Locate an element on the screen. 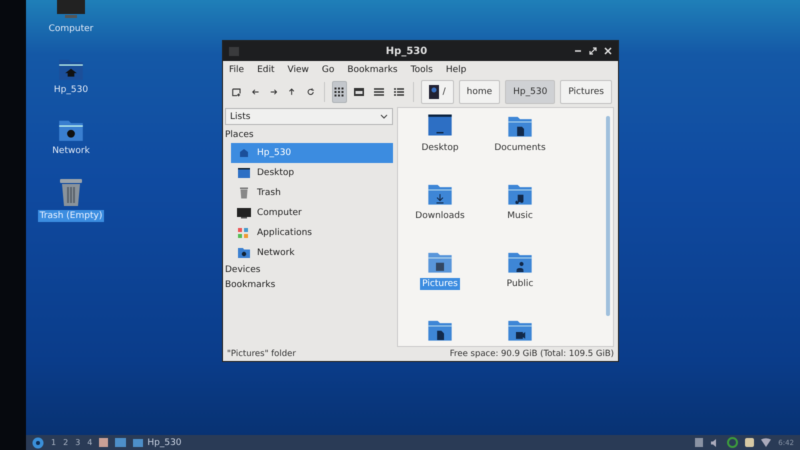  maximize-icon is located at coordinates (593, 51).